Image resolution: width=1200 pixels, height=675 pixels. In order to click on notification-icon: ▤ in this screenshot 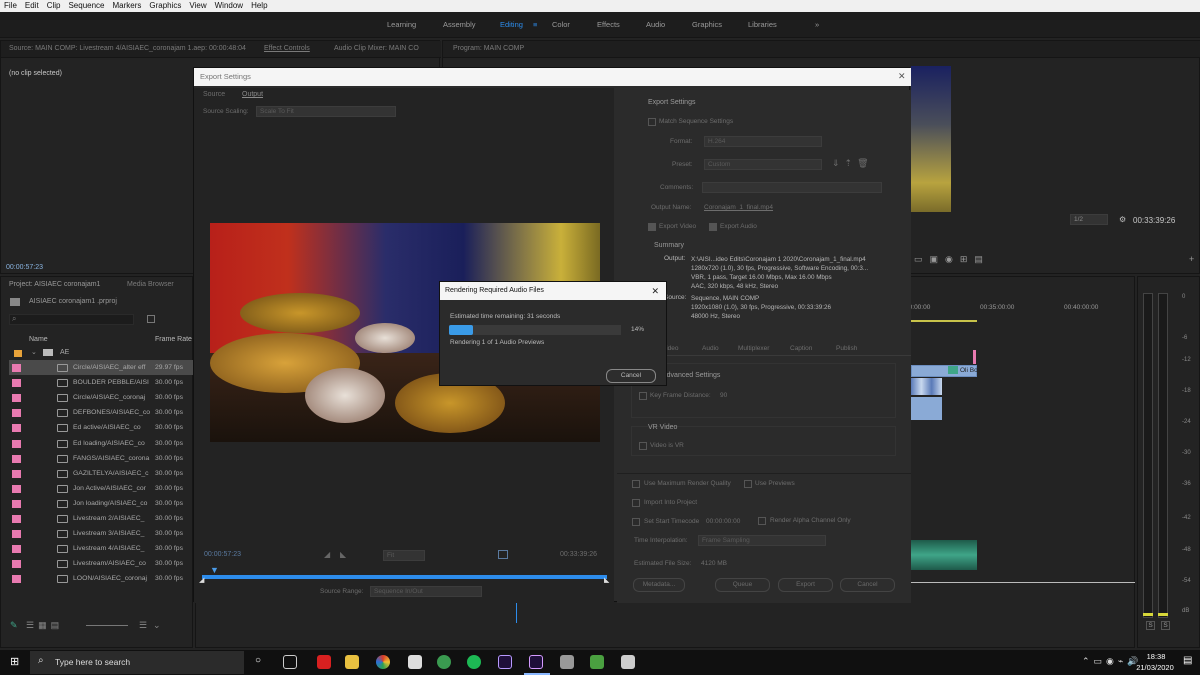, I will do `click(1187, 660)`.